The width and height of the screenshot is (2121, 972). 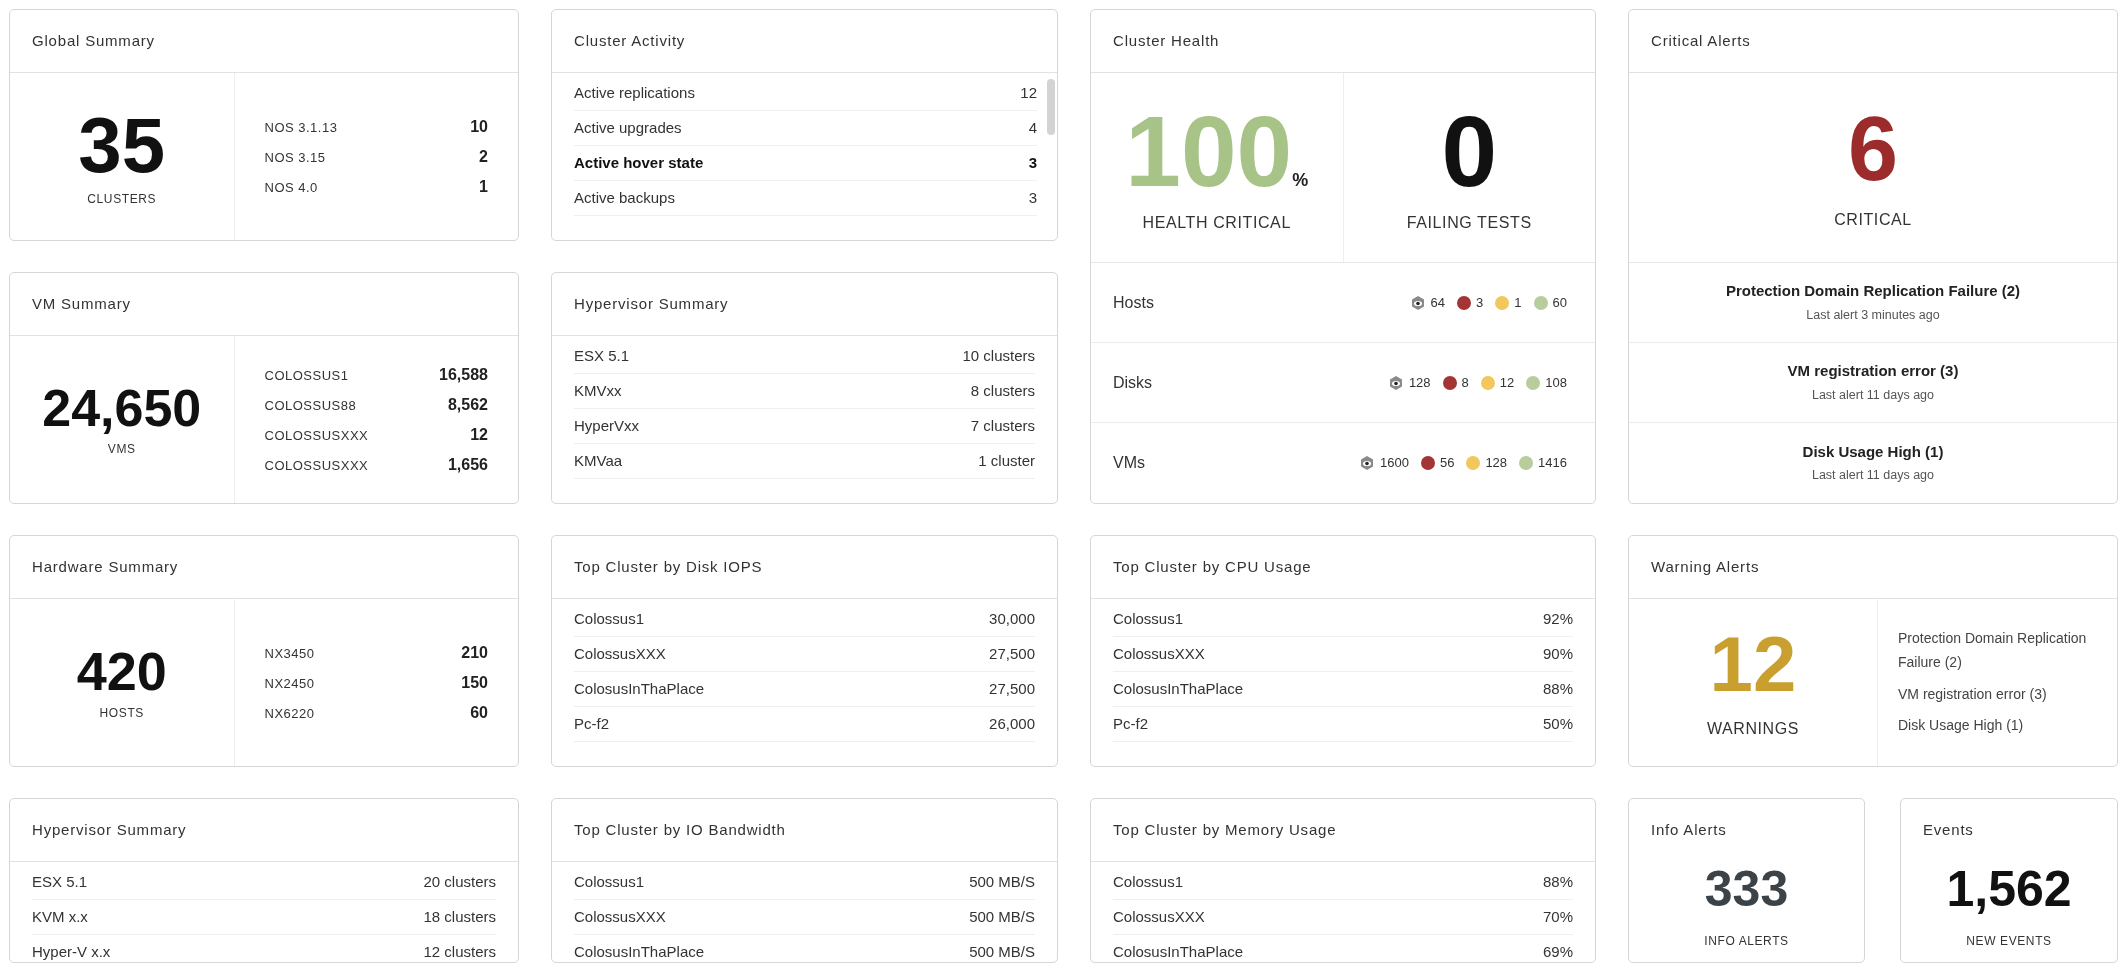 What do you see at coordinates (1133, 302) in the screenshot?
I see `row-label: Hosts` at bounding box center [1133, 302].